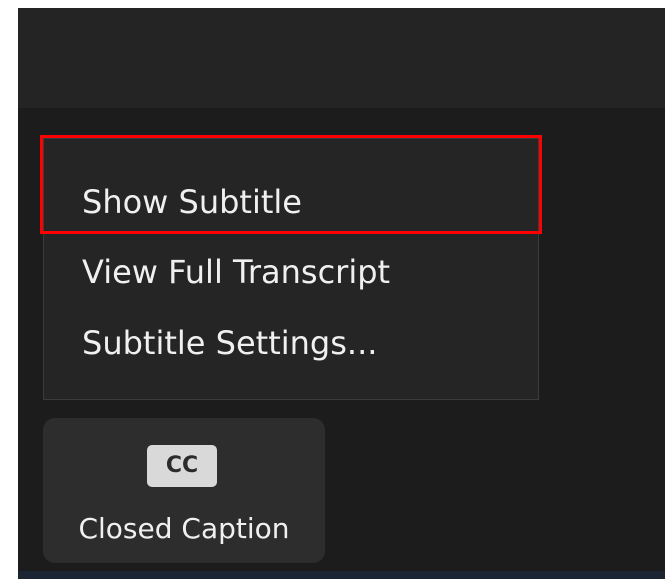  Describe the element at coordinates (291, 184) in the screenshot. I see `highlight-box` at that location.